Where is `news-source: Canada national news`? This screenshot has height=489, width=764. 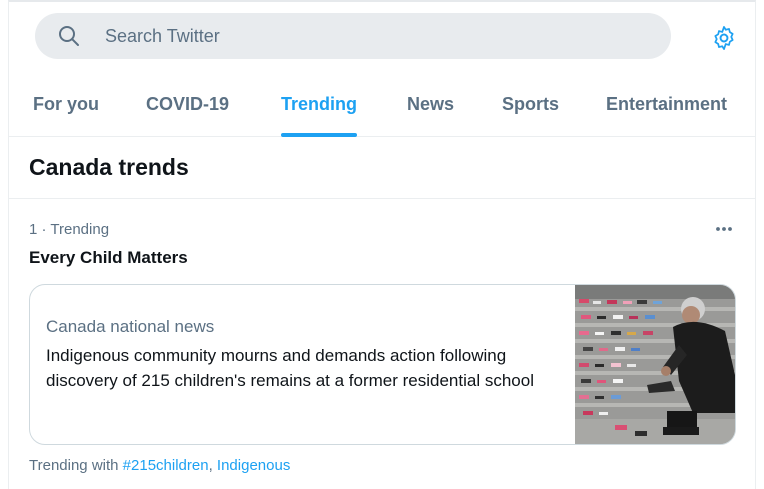
news-source: Canada national news is located at coordinates (130, 326).